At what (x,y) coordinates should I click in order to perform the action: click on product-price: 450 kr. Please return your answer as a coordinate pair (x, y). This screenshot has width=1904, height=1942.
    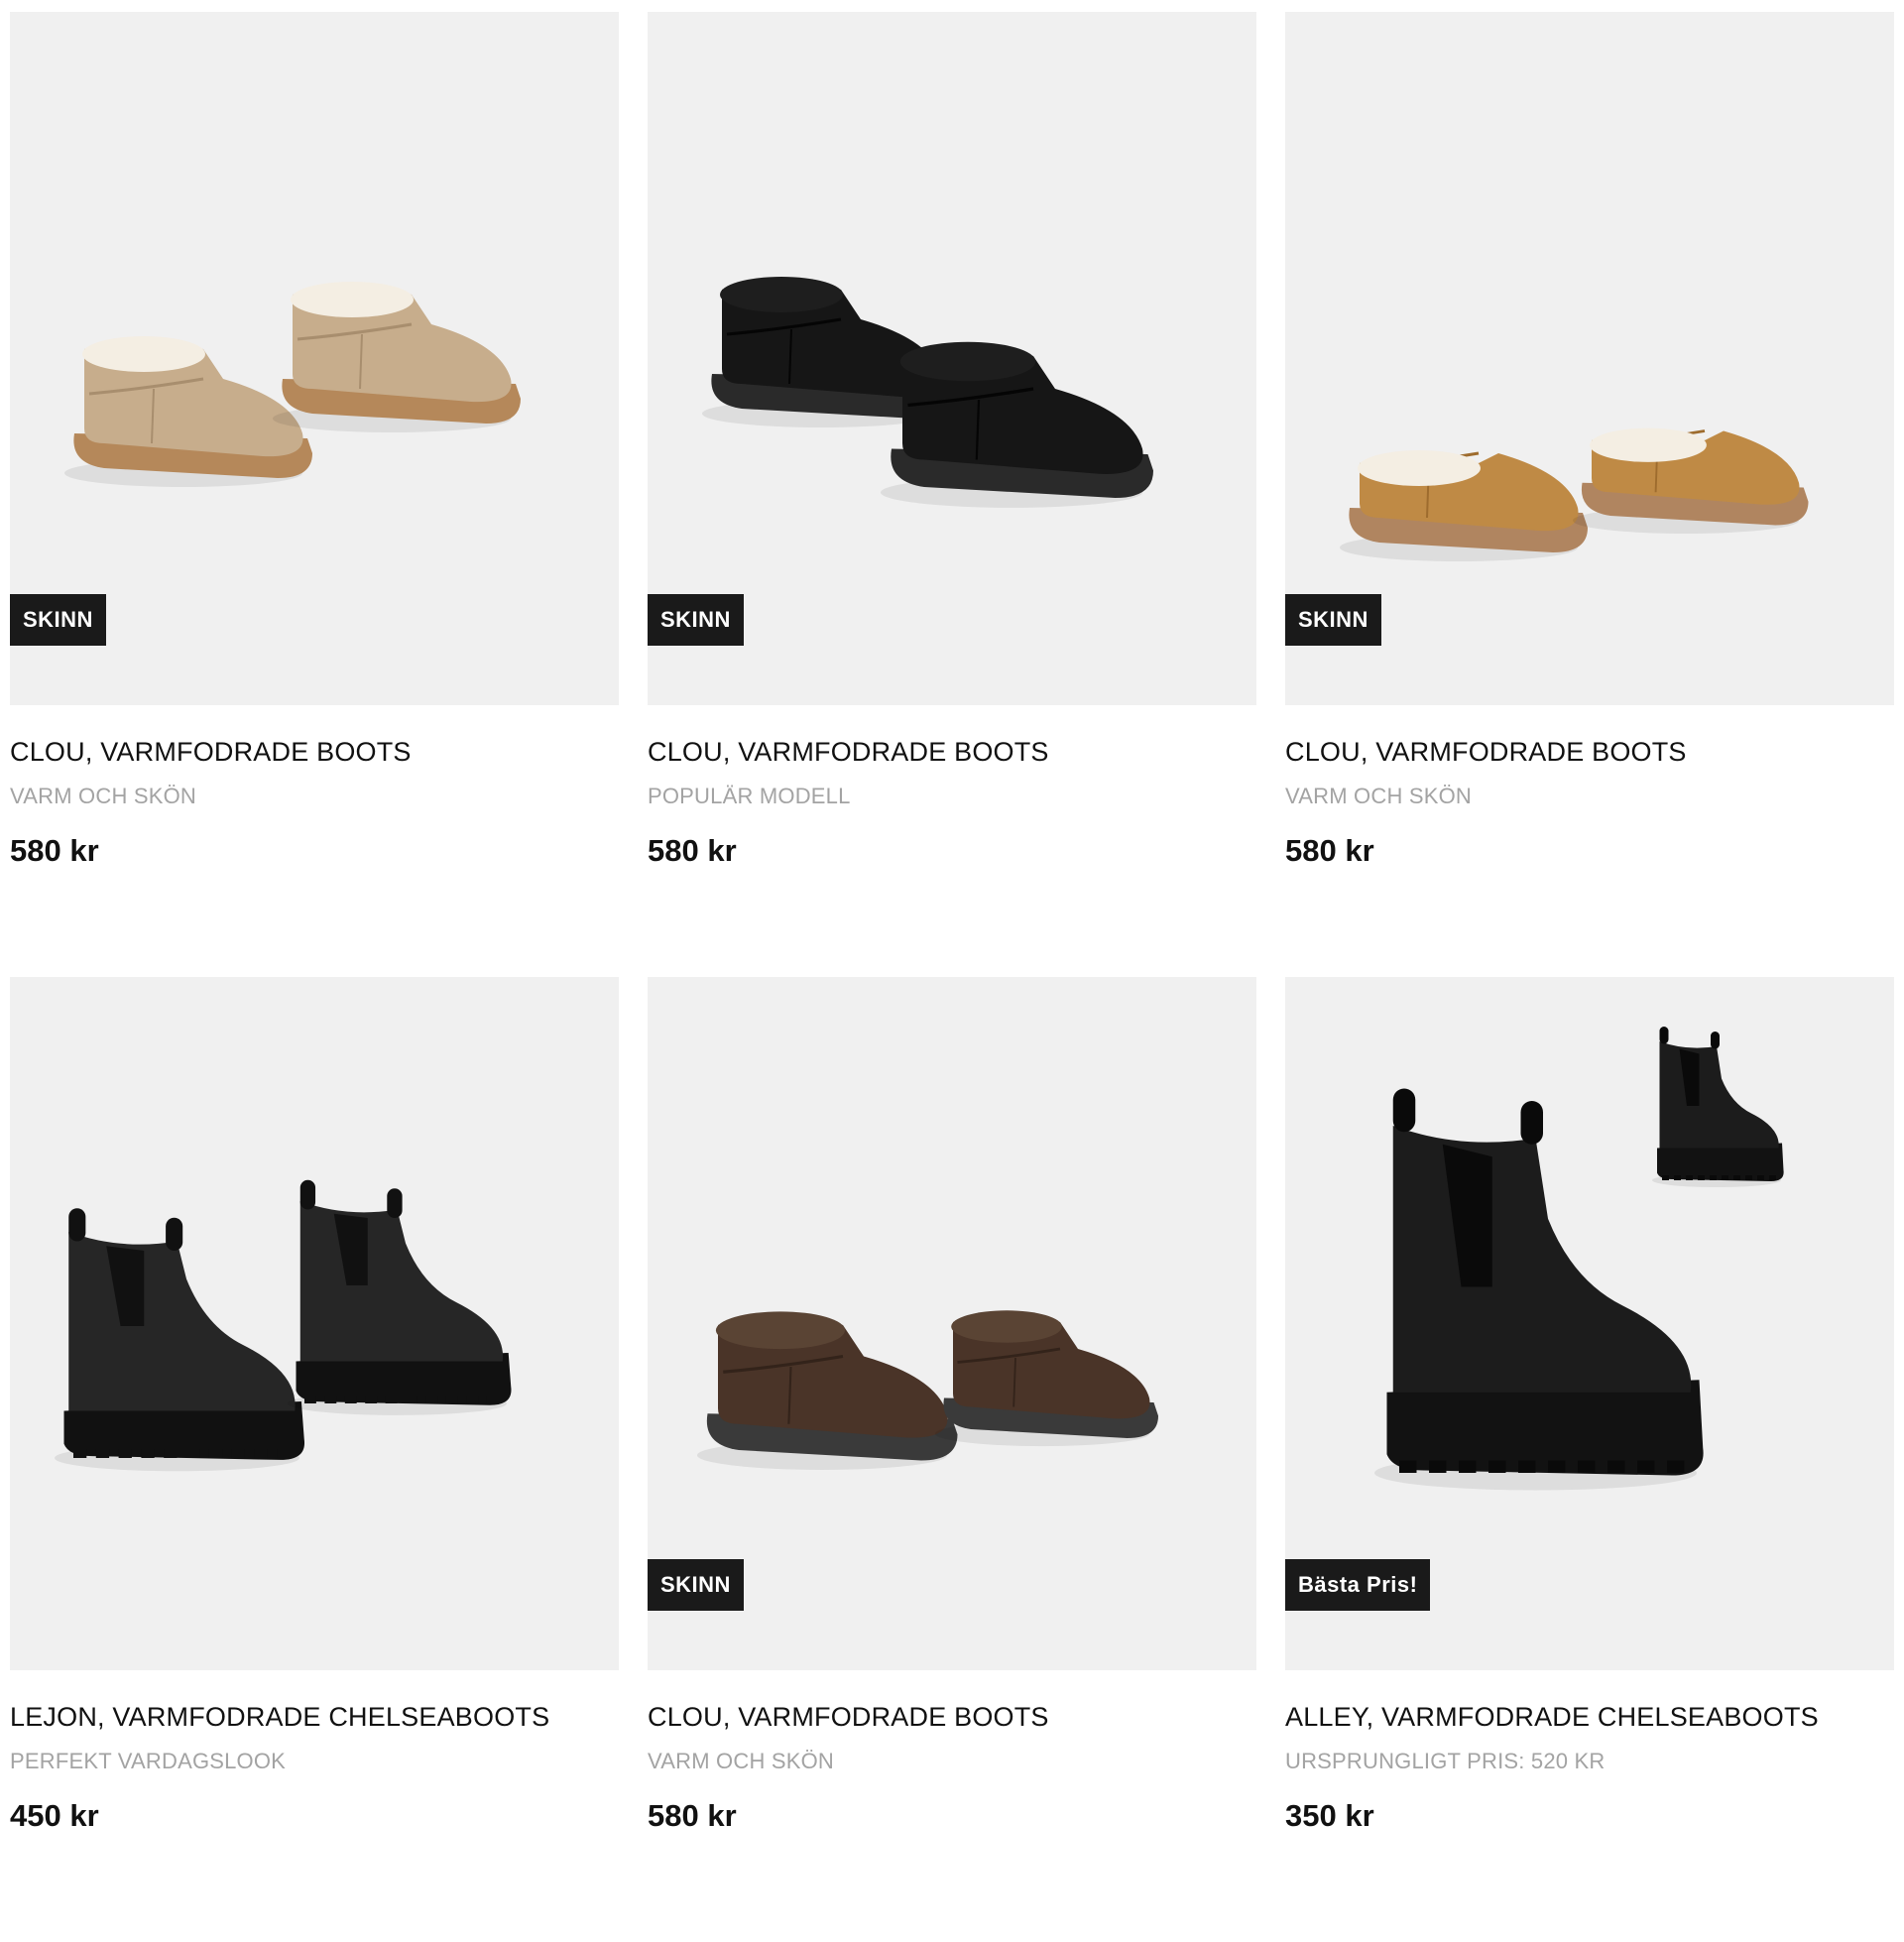
    Looking at the image, I should click on (54, 1815).